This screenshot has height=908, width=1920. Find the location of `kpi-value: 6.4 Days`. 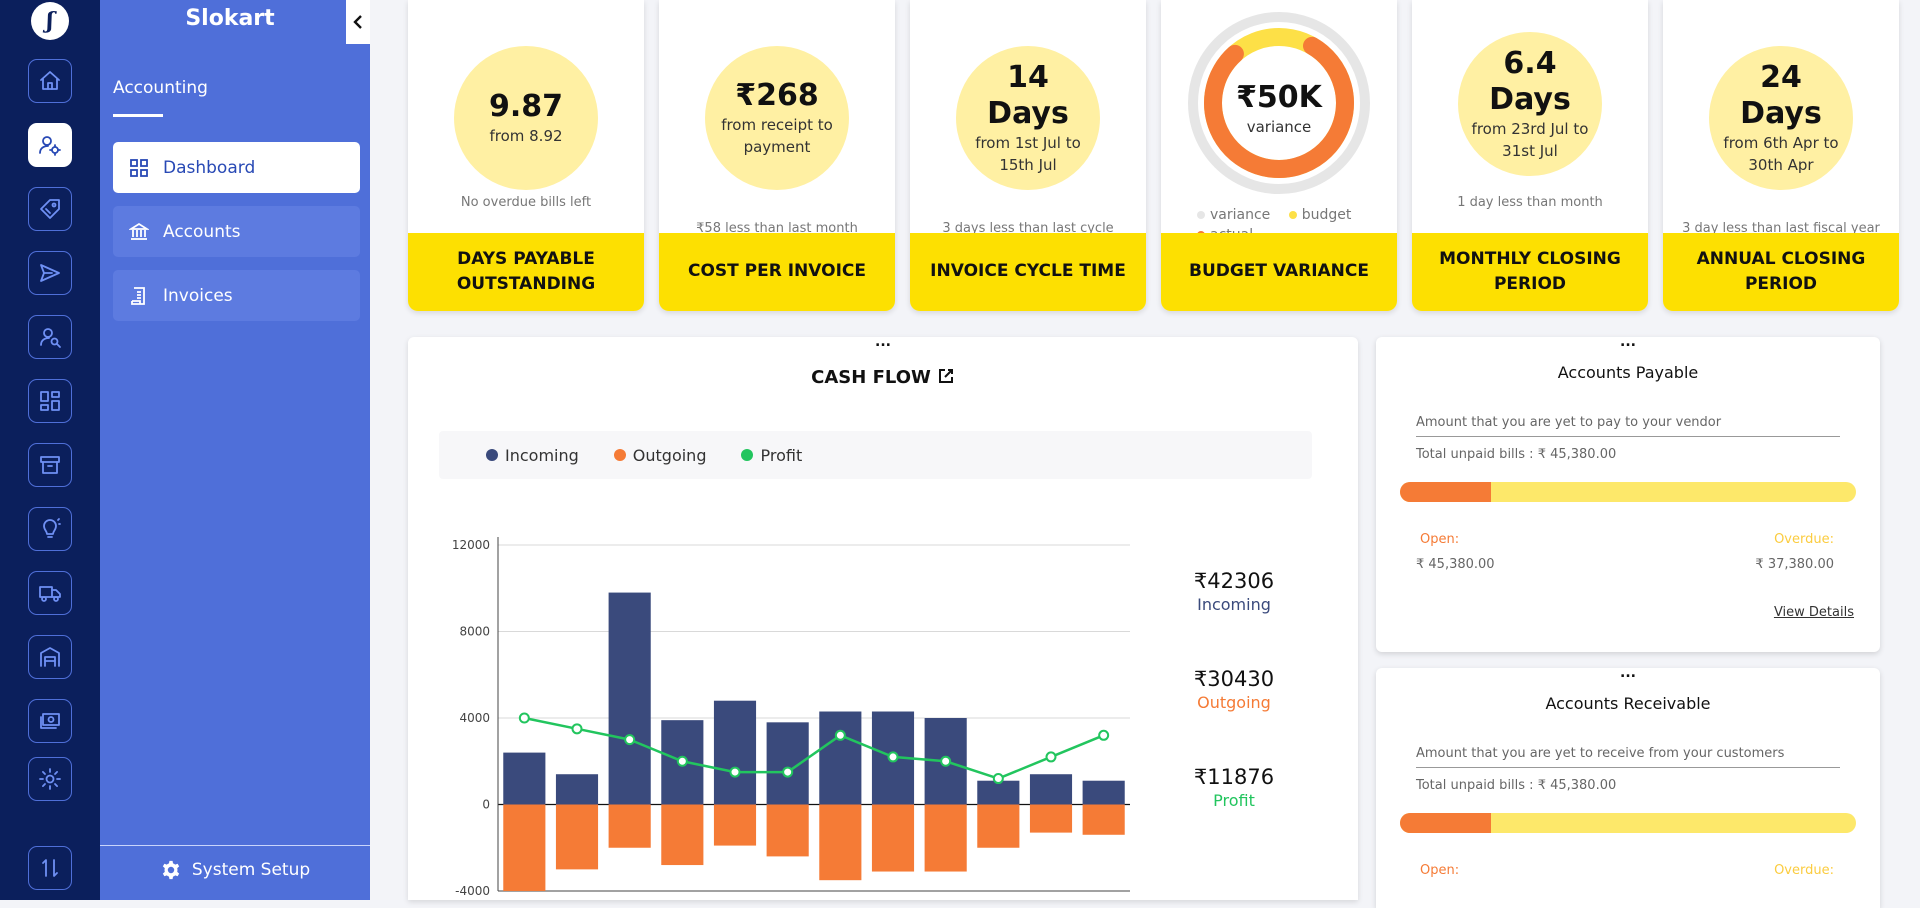

kpi-value: 6.4 Days is located at coordinates (1530, 81).